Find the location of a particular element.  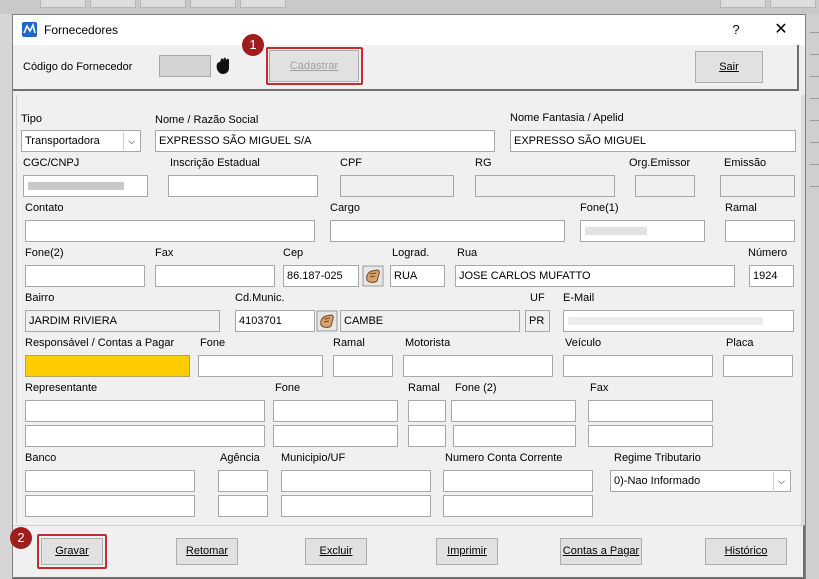

cdmunic-field: 4103701 is located at coordinates (275, 321).